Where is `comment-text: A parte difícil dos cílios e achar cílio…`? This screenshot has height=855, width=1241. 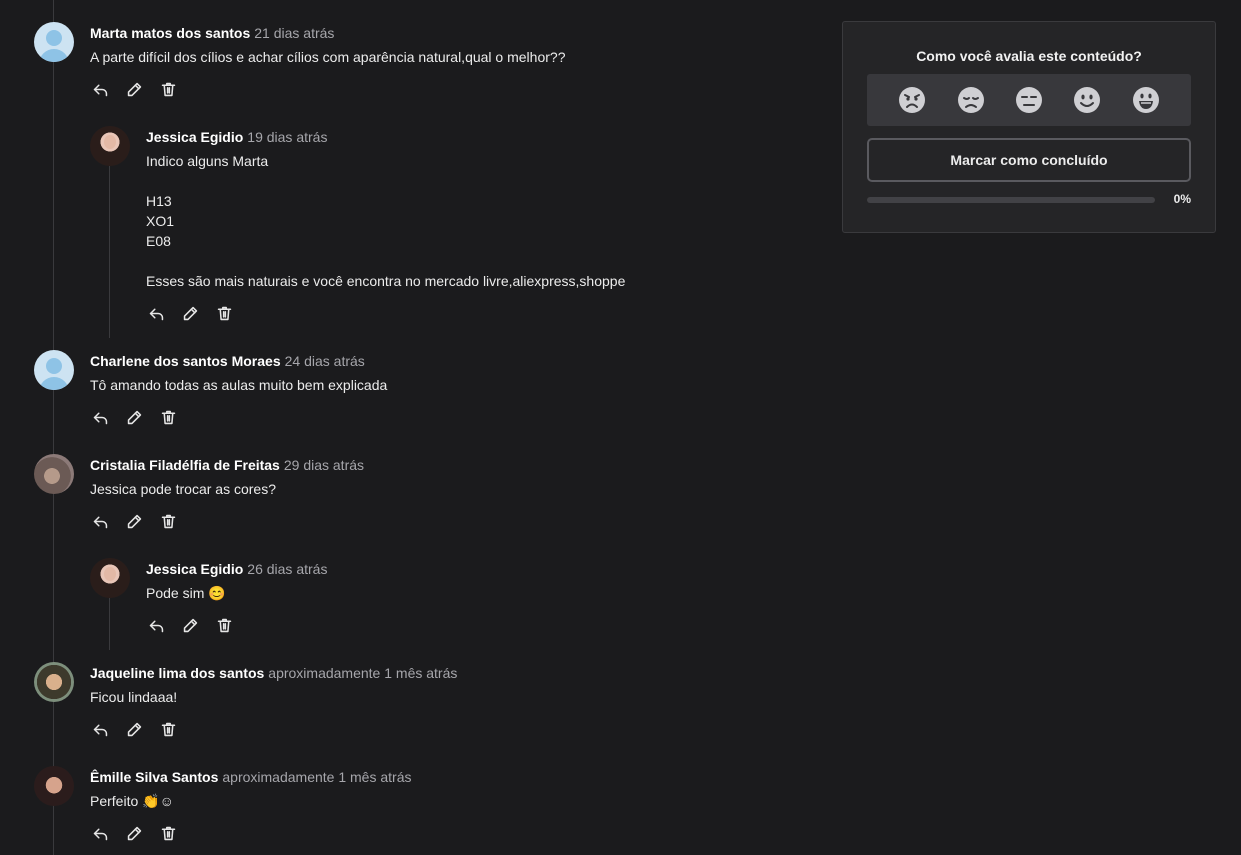
comment-text: A parte difícil dos cílios e achar cílio… is located at coordinates (328, 57).